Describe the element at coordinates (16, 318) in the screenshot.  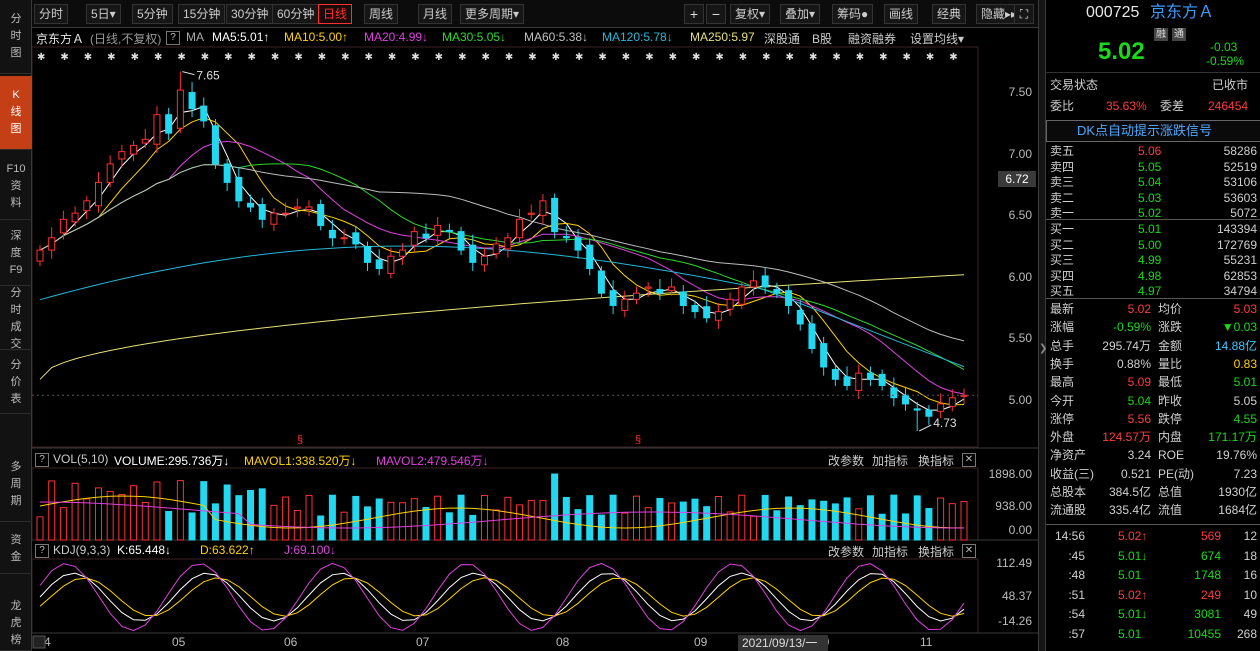
I see `side-tab-4: 分时成交` at that location.